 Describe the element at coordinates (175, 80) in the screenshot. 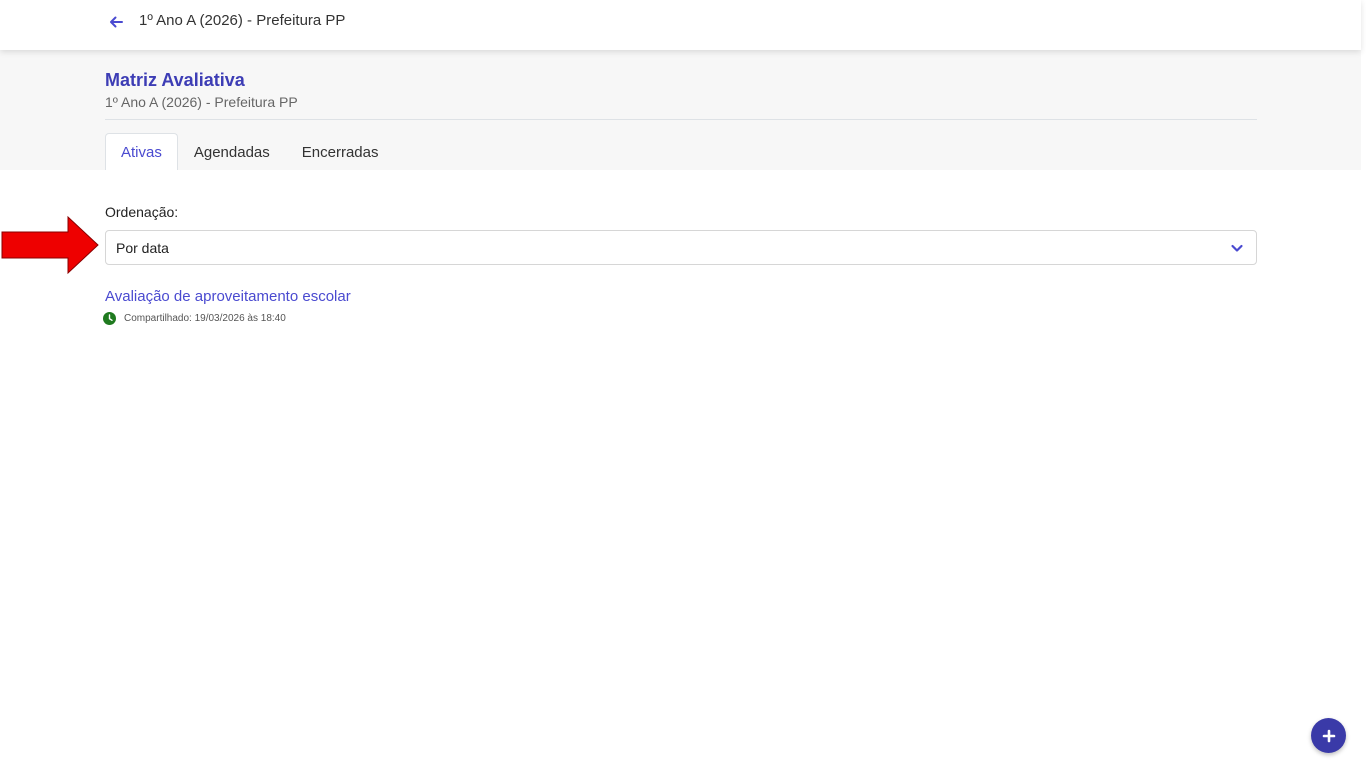

I see `page-title: Matriz Avaliativa` at that location.